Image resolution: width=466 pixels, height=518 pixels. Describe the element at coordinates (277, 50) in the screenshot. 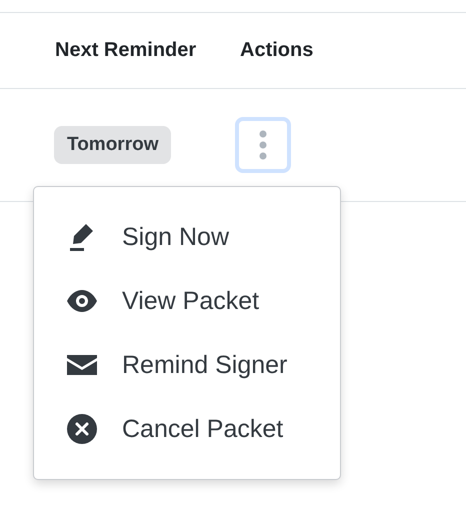

I see `column-header: Actions` at that location.